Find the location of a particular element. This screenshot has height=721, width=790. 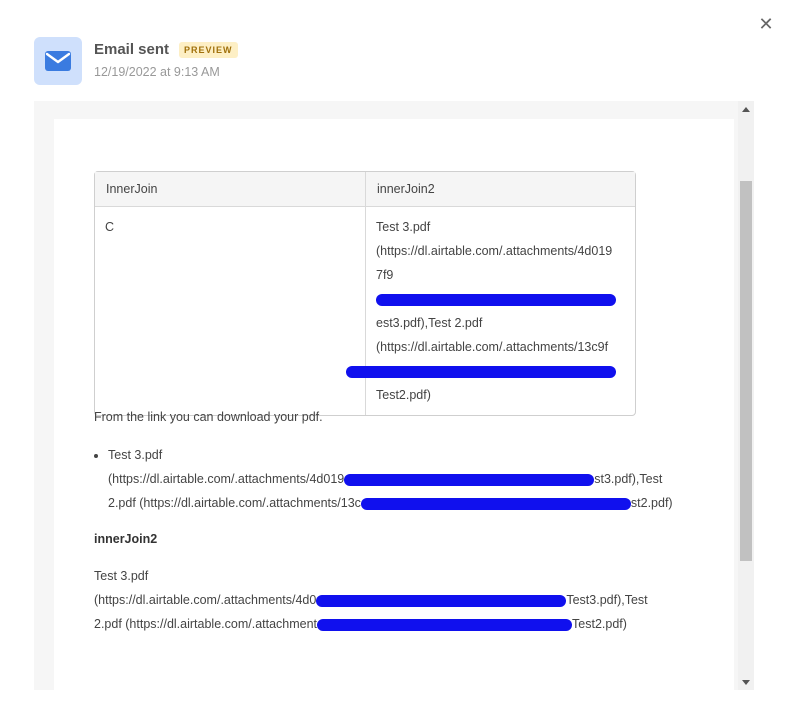

list-line-text: st3.pdf),Test is located at coordinates (628, 479).